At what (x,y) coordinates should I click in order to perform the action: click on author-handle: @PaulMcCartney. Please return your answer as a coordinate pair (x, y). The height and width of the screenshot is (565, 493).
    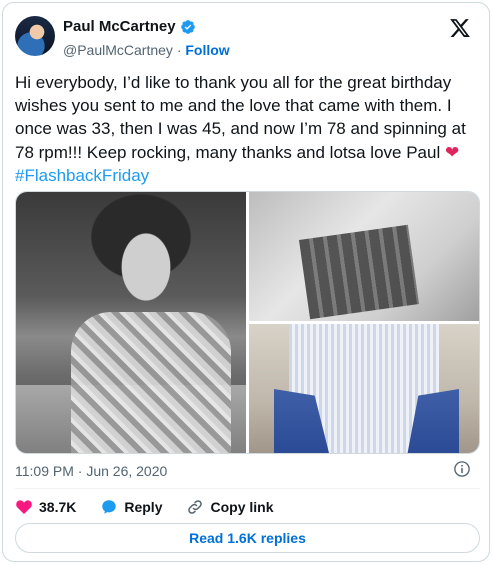
    Looking at the image, I should click on (118, 50).